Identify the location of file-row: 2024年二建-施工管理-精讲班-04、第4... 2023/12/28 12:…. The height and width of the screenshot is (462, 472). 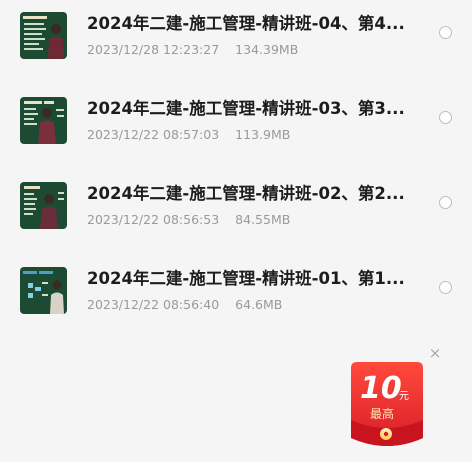
(236, 42).